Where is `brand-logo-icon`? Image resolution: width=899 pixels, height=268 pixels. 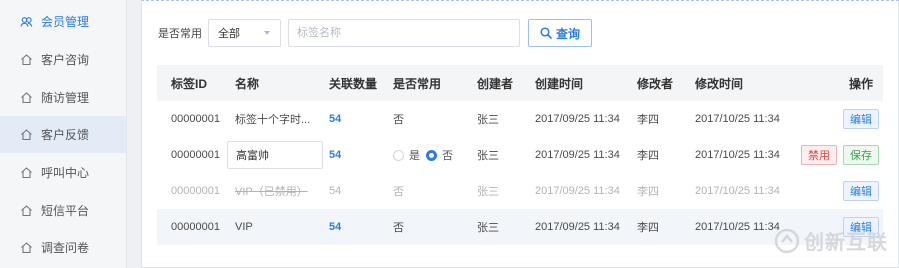 brand-logo-icon is located at coordinates (787, 240).